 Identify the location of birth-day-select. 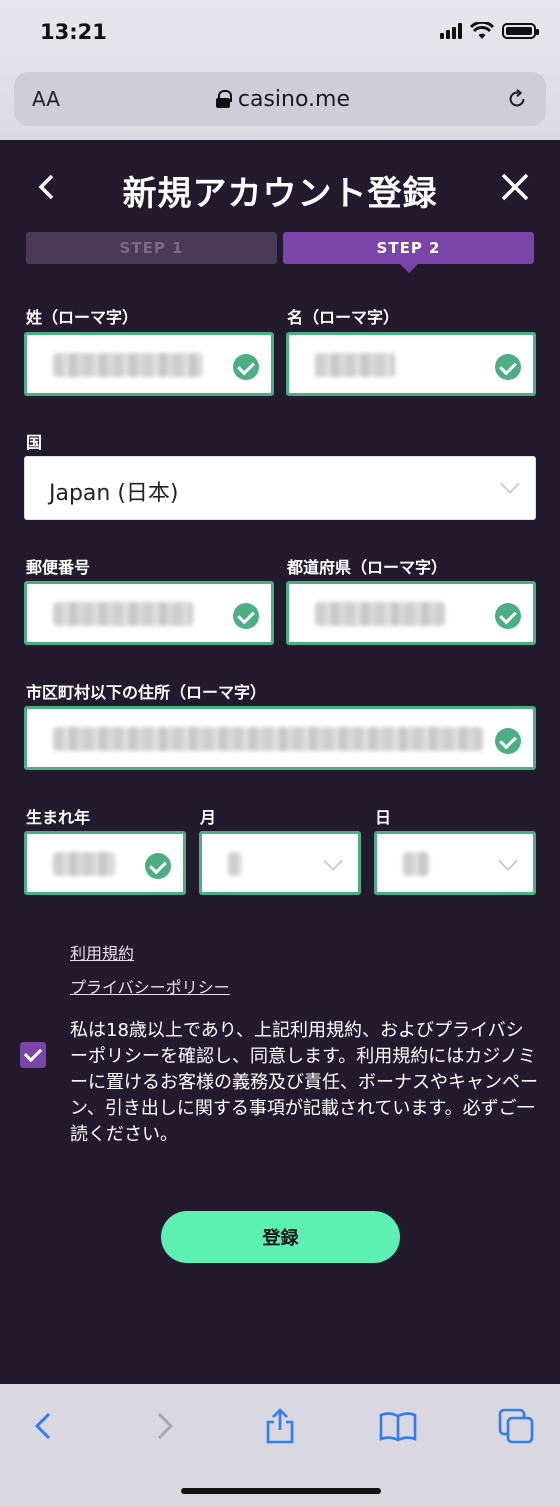
(455, 863).